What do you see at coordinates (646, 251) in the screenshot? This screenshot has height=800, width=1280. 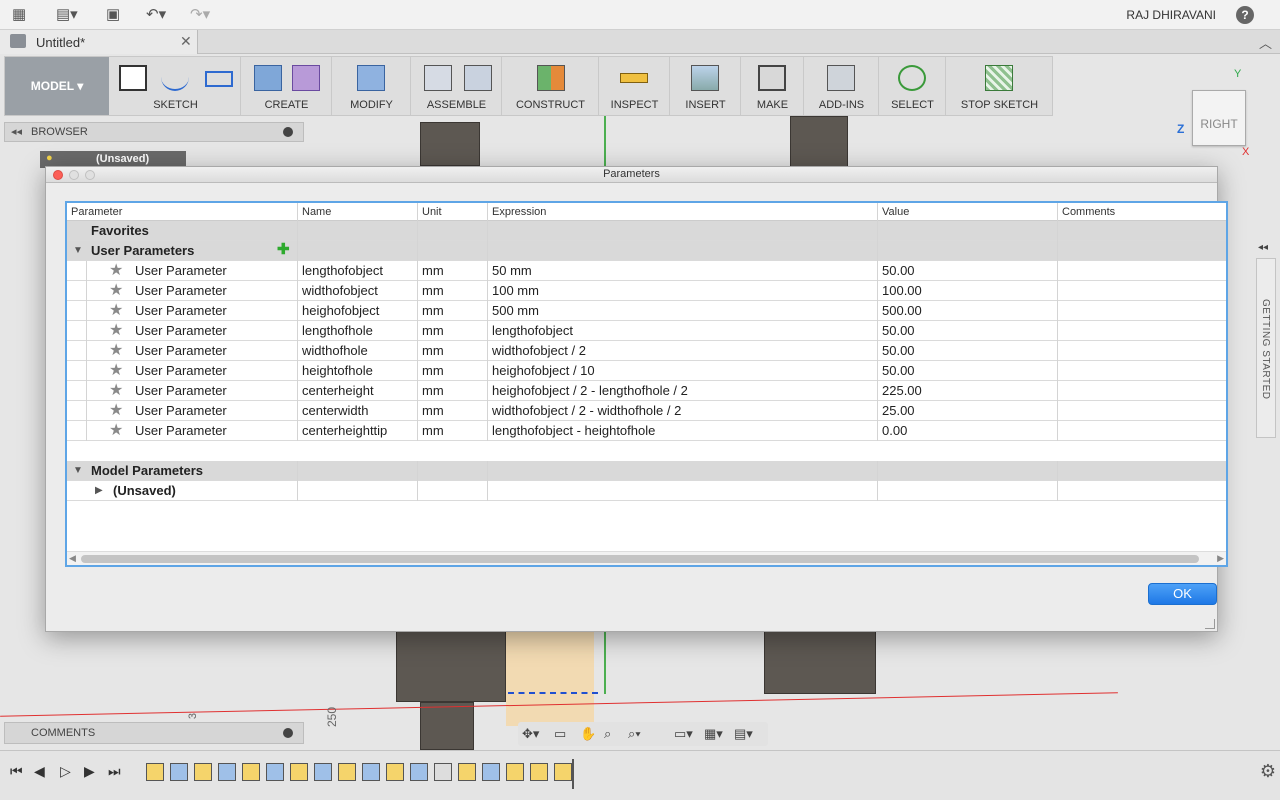 I see `user-parameters-section-row: ▼ User Parameters ✚` at bounding box center [646, 251].